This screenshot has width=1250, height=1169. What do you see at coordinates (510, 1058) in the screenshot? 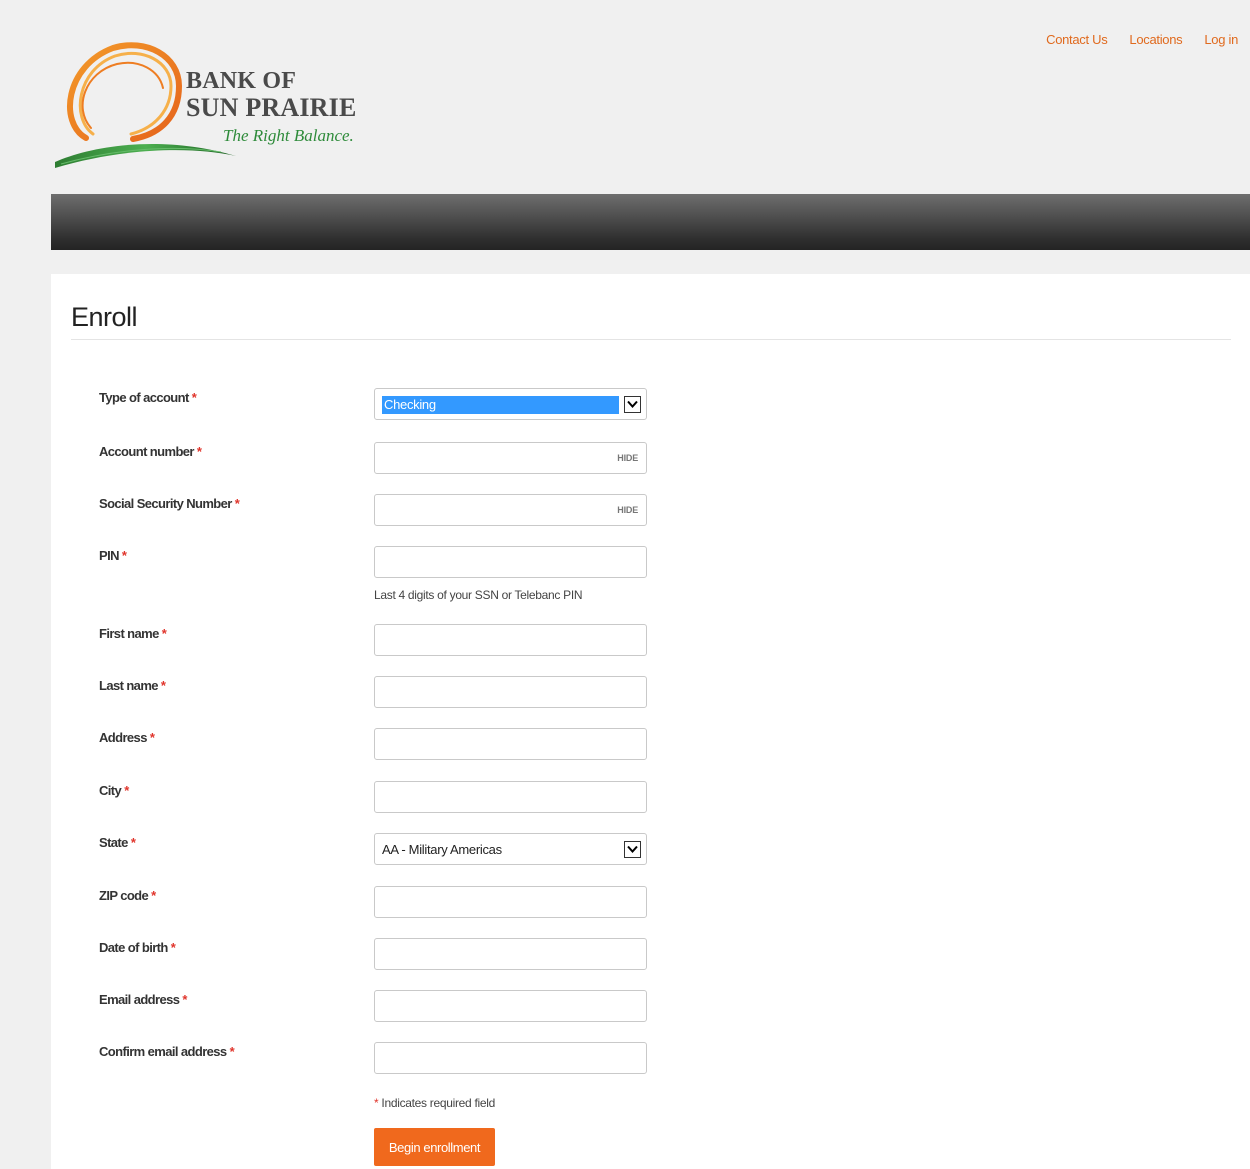
I see `confirm-email-input` at bounding box center [510, 1058].